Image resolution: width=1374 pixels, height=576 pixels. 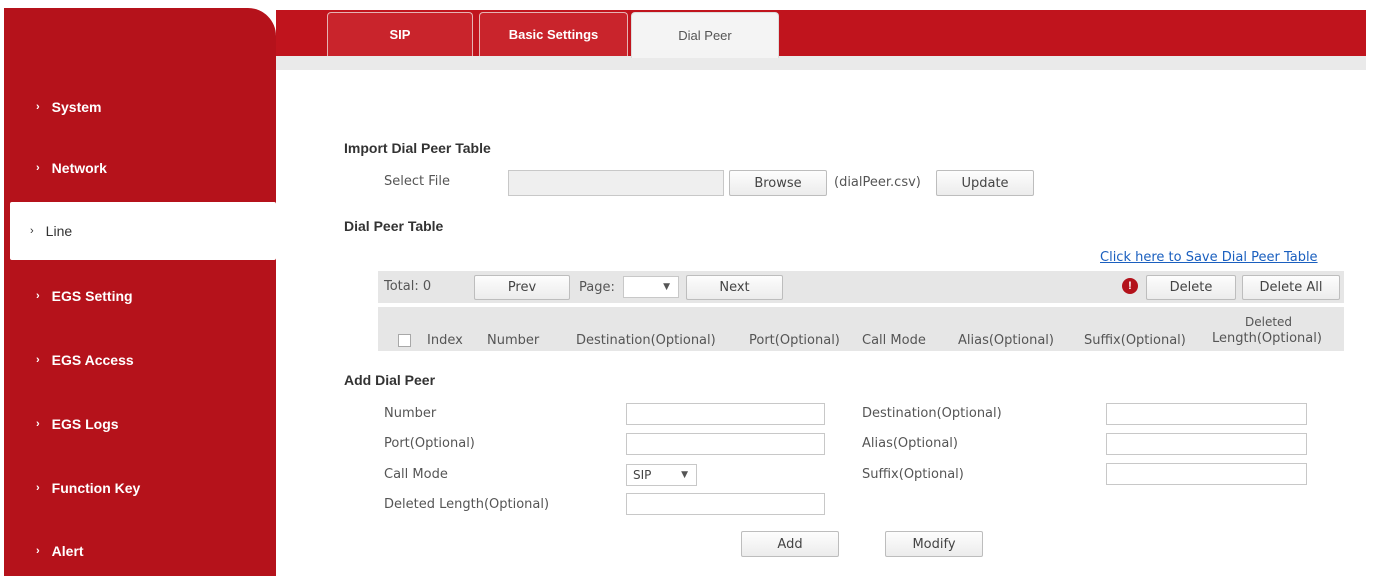 What do you see at coordinates (140, 296) in the screenshot?
I see `sidebar-item-egs-setting: › EGS Setting` at bounding box center [140, 296].